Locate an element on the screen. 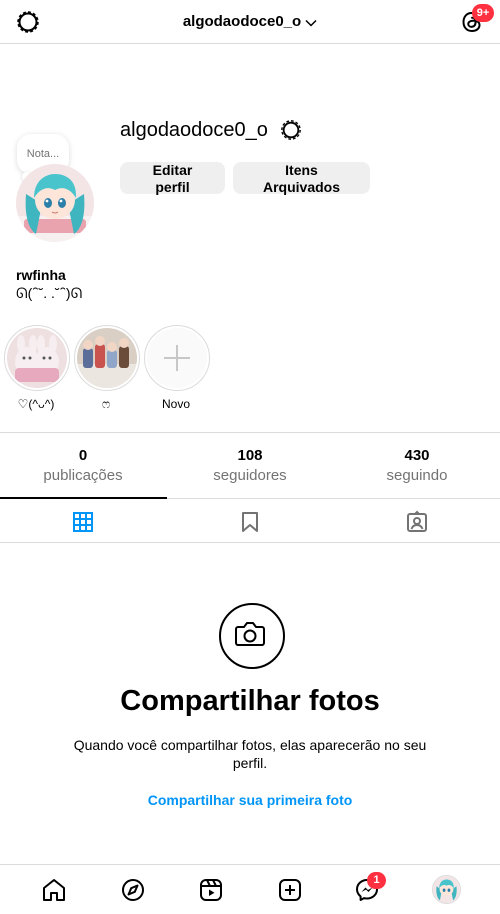 The image size is (500, 914). create-icon is located at coordinates (290, 890).